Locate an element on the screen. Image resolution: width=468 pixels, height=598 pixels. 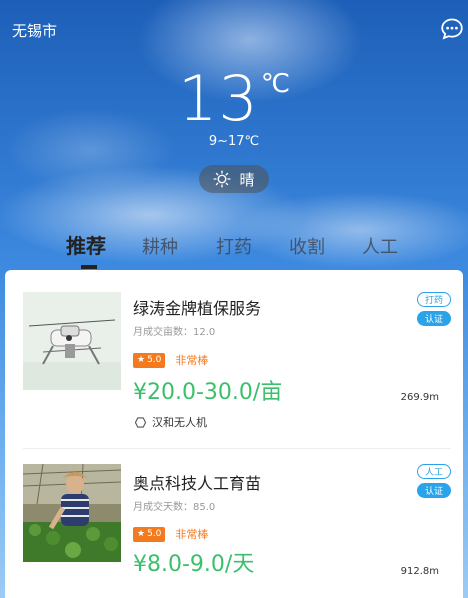
hexagon-icon is located at coordinates (140, 422).